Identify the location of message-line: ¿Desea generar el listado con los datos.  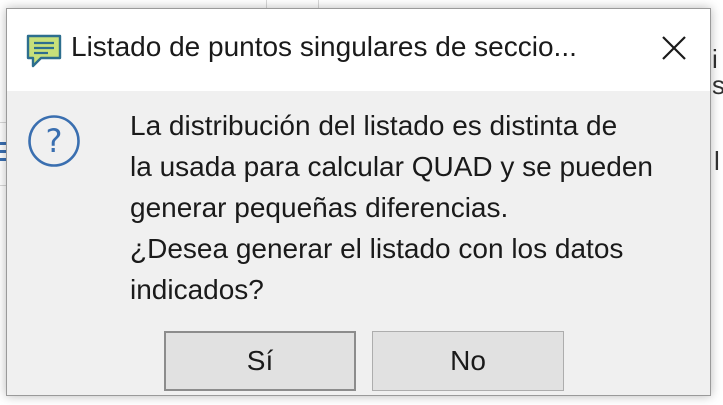
(377, 248).